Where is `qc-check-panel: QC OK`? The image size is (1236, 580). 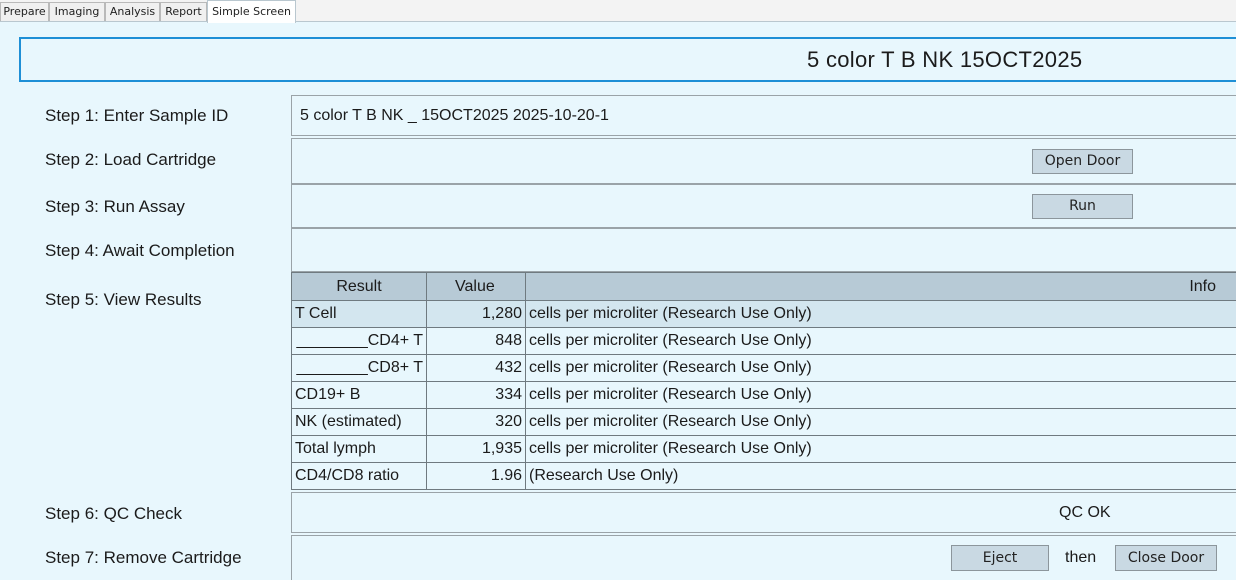
qc-check-panel: QC OK is located at coordinates (763, 512).